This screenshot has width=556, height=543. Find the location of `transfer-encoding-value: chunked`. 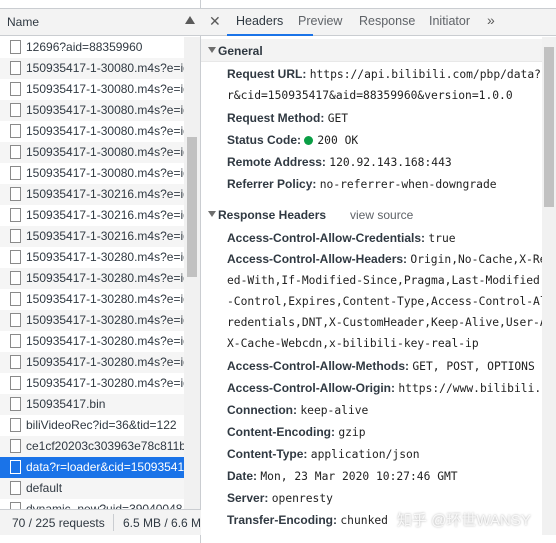

transfer-encoding-value: chunked is located at coordinates (364, 520).